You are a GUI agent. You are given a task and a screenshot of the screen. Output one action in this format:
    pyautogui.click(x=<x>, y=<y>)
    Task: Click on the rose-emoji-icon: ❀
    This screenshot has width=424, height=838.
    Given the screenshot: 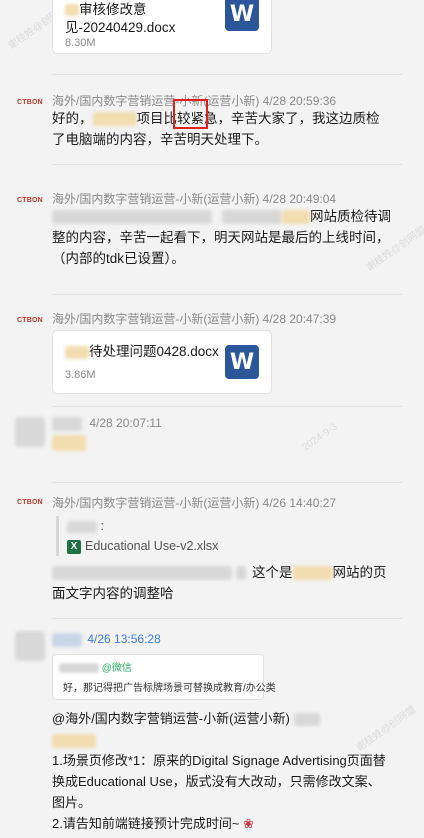 What is the action you would take?
    pyautogui.click(x=246, y=823)
    